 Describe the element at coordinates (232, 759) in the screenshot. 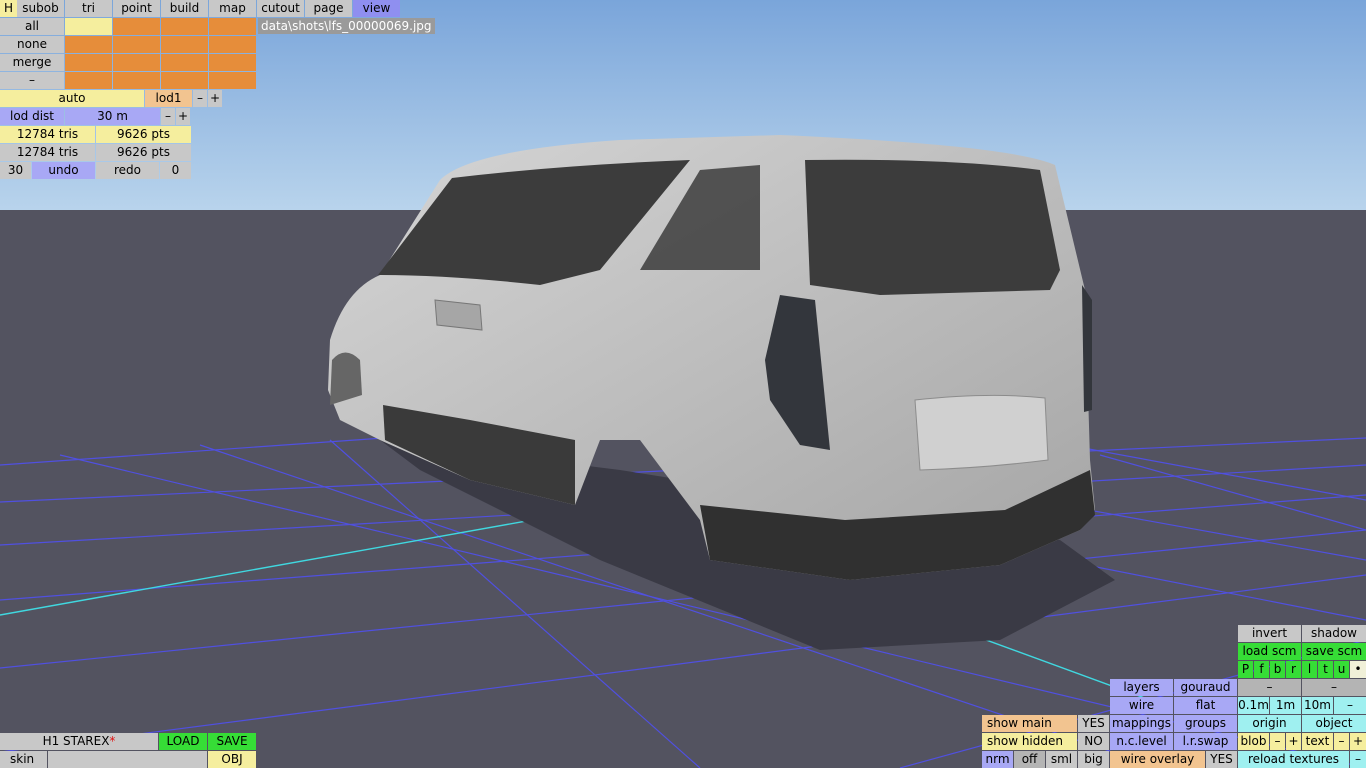

I see `obj-button: OBJ` at that location.